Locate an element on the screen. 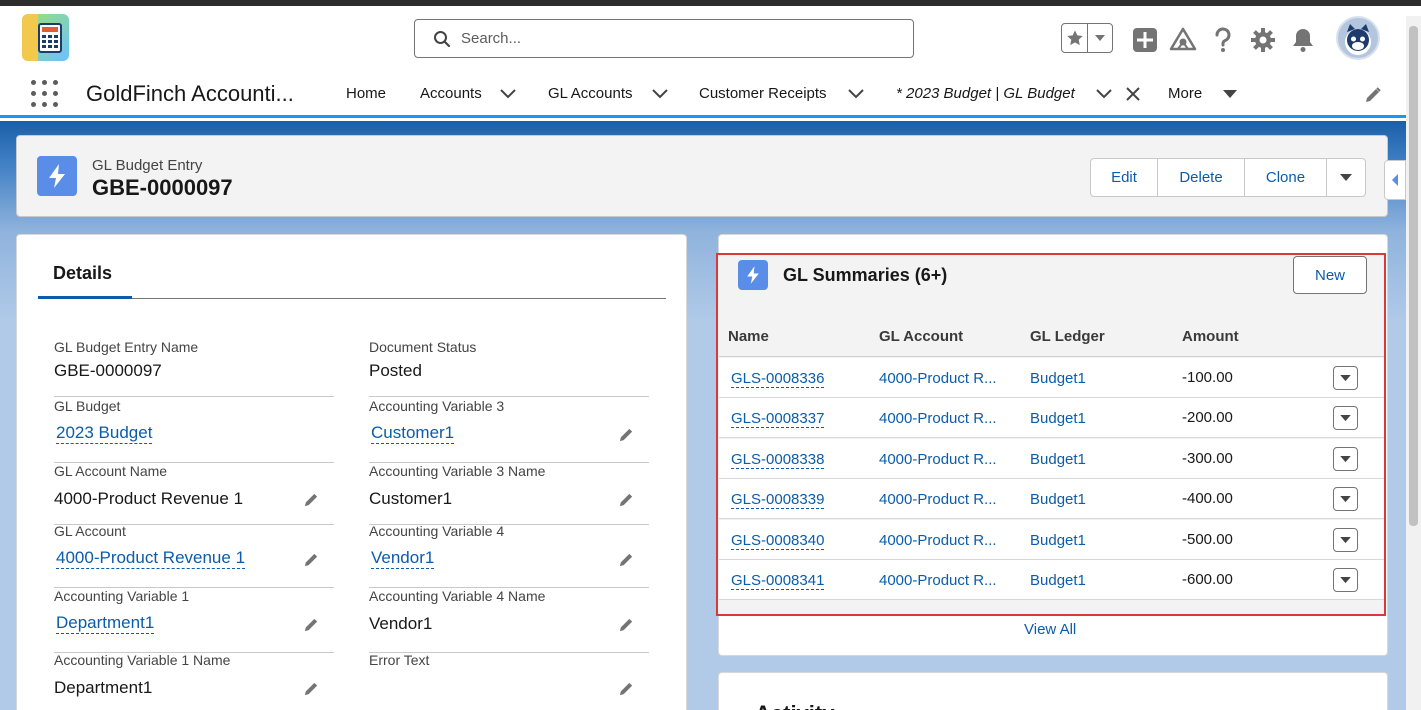 The width and height of the screenshot is (1421, 710). help-icon is located at coordinates (1223, 40).